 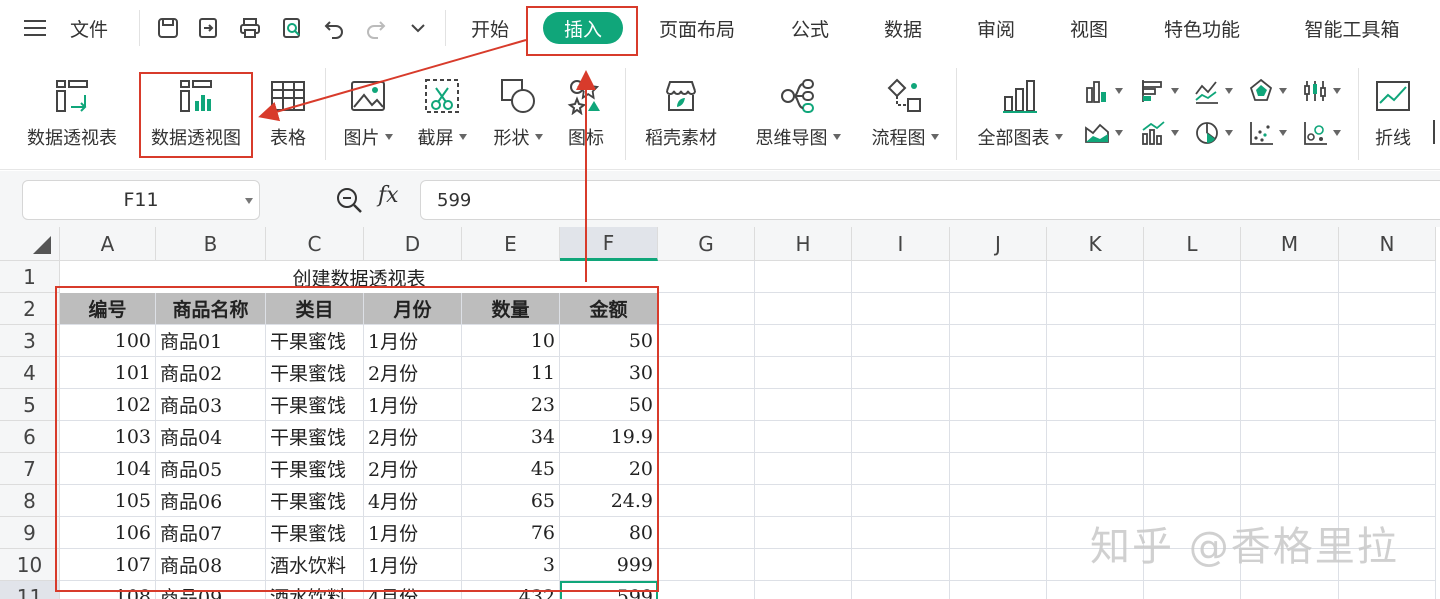 I want to click on hamburger-menu-icon, so click(x=35, y=28).